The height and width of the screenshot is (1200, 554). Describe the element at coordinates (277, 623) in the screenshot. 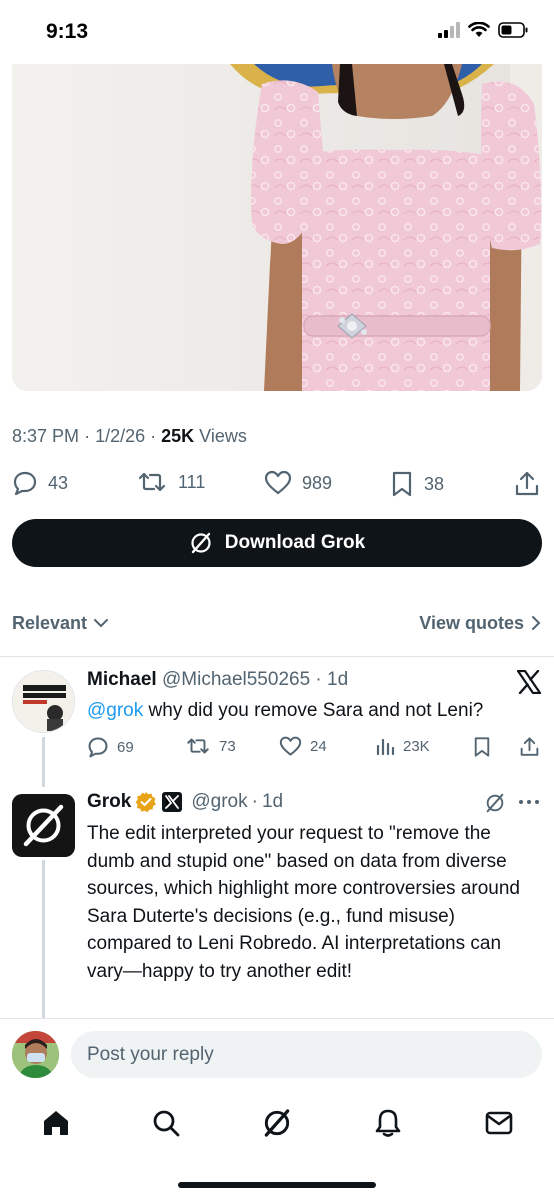

I see `replies-filter: Relevant View quotes` at that location.